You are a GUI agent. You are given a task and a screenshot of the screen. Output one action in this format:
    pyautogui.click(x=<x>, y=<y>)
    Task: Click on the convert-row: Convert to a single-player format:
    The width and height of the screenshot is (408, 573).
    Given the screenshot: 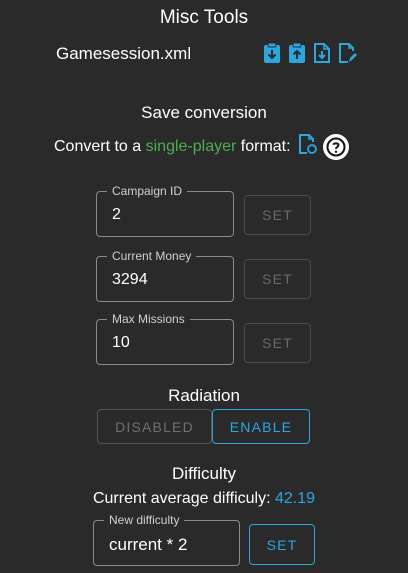 What is the action you would take?
    pyautogui.click(x=201, y=146)
    